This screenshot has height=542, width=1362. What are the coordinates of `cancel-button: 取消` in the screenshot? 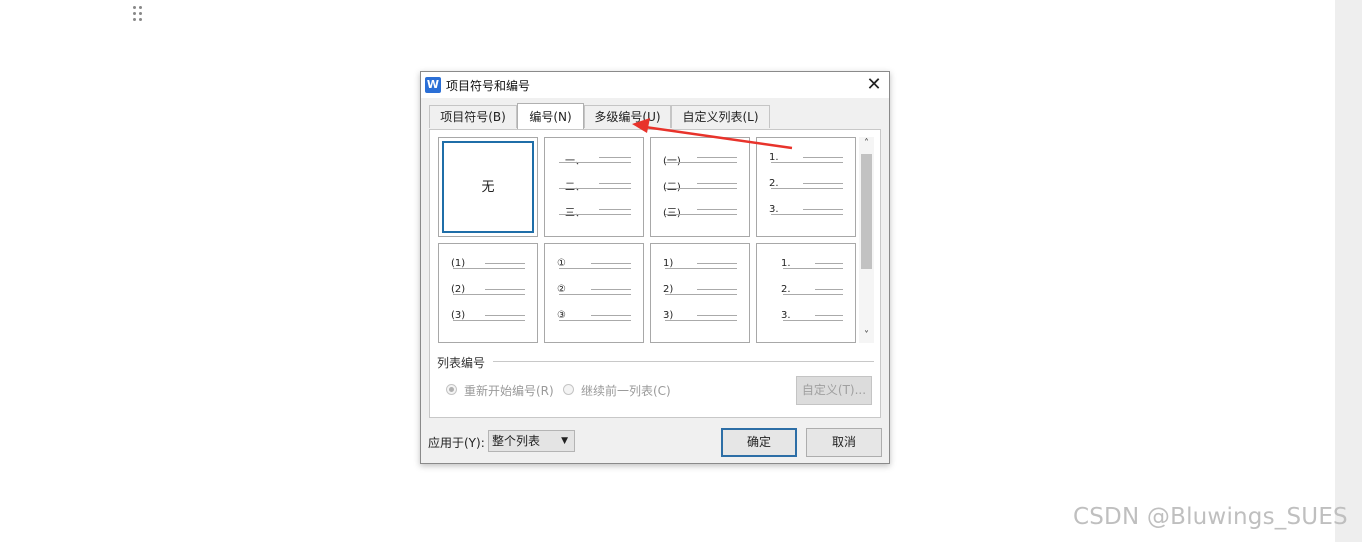 It's located at (844, 442).